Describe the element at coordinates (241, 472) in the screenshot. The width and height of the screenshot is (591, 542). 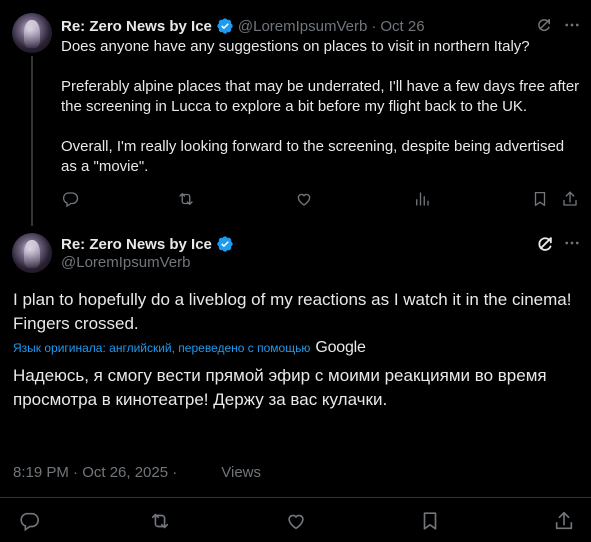
I see `views-label: Views` at that location.